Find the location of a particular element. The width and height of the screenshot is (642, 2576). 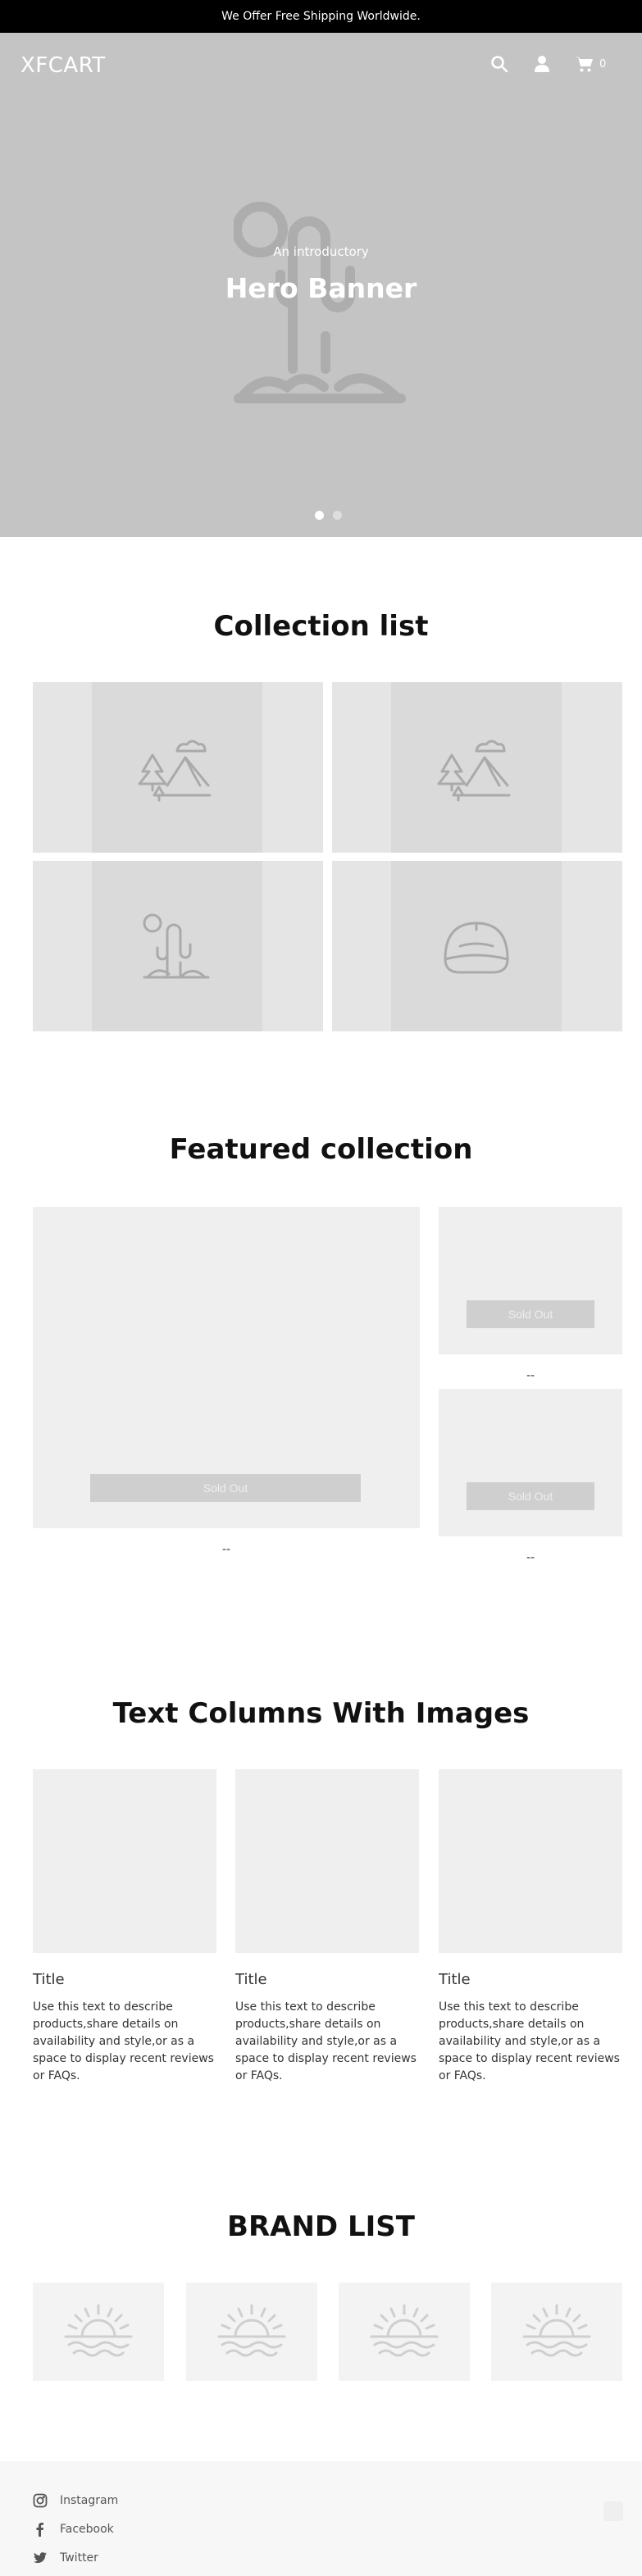

cart-icon is located at coordinates (584, 64).